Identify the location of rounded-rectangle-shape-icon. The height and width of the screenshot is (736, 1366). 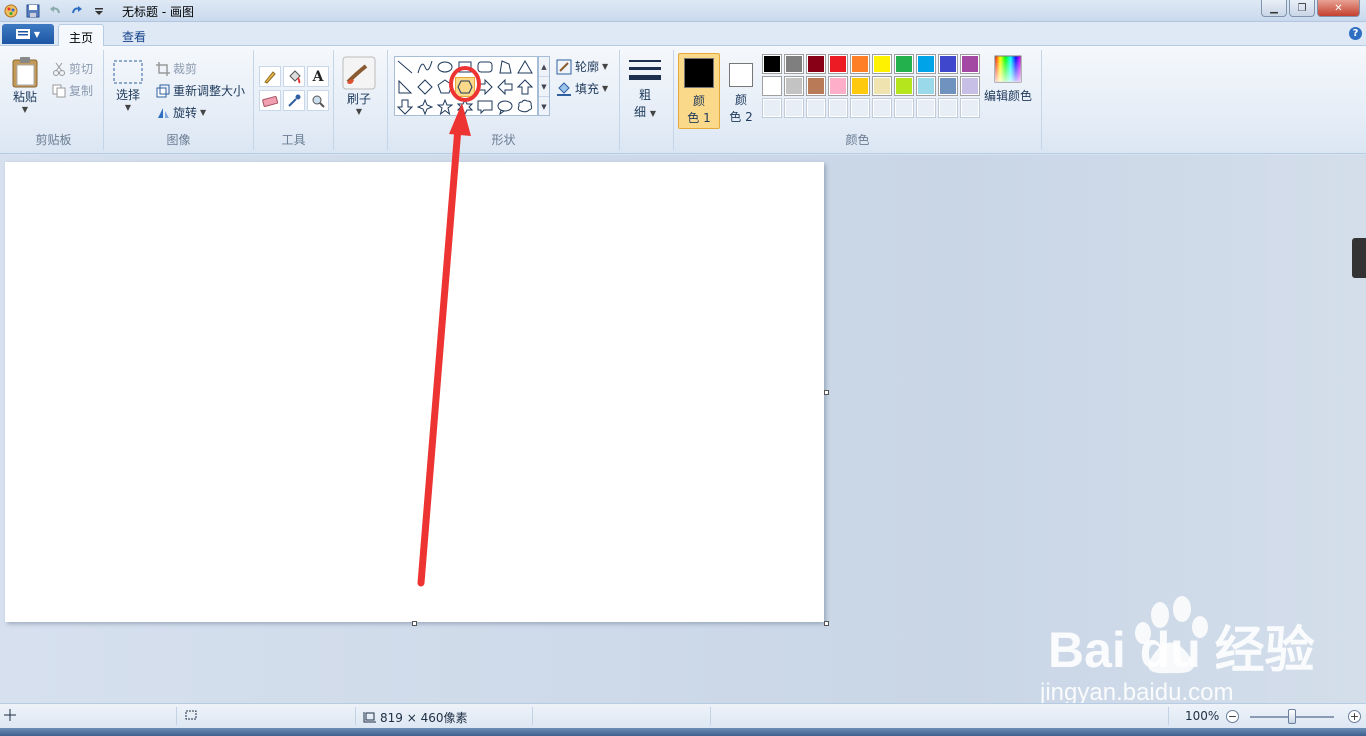
(485, 67).